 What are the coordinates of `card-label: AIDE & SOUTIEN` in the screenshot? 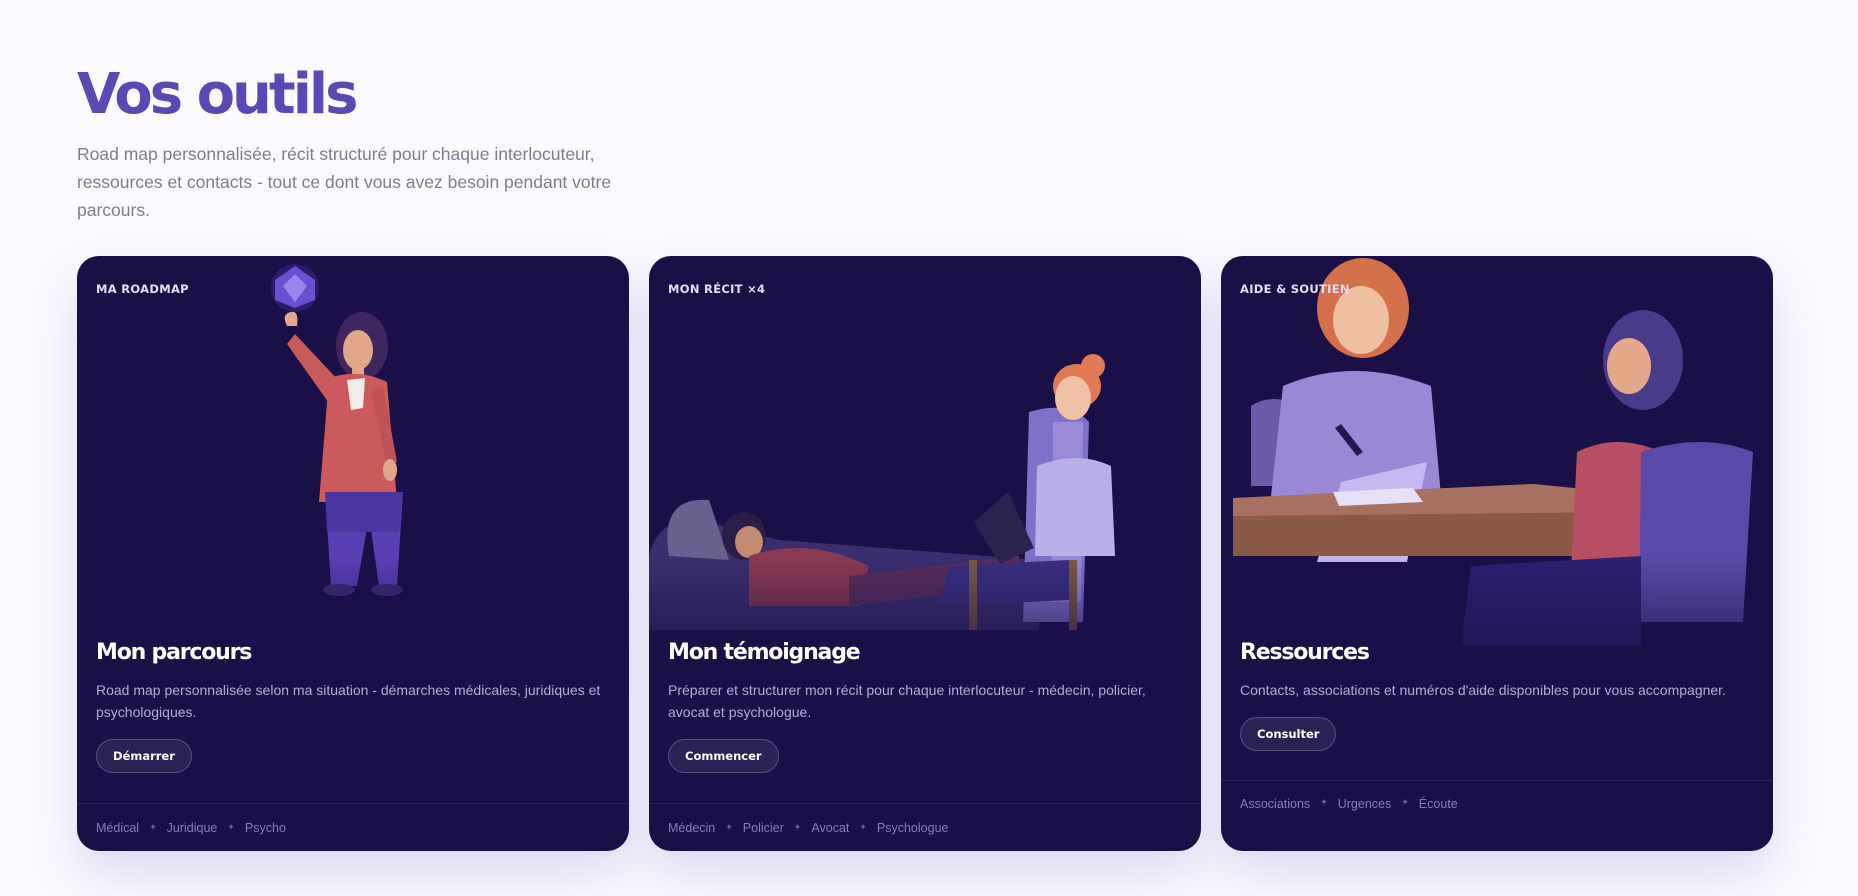 It's located at (1295, 289).